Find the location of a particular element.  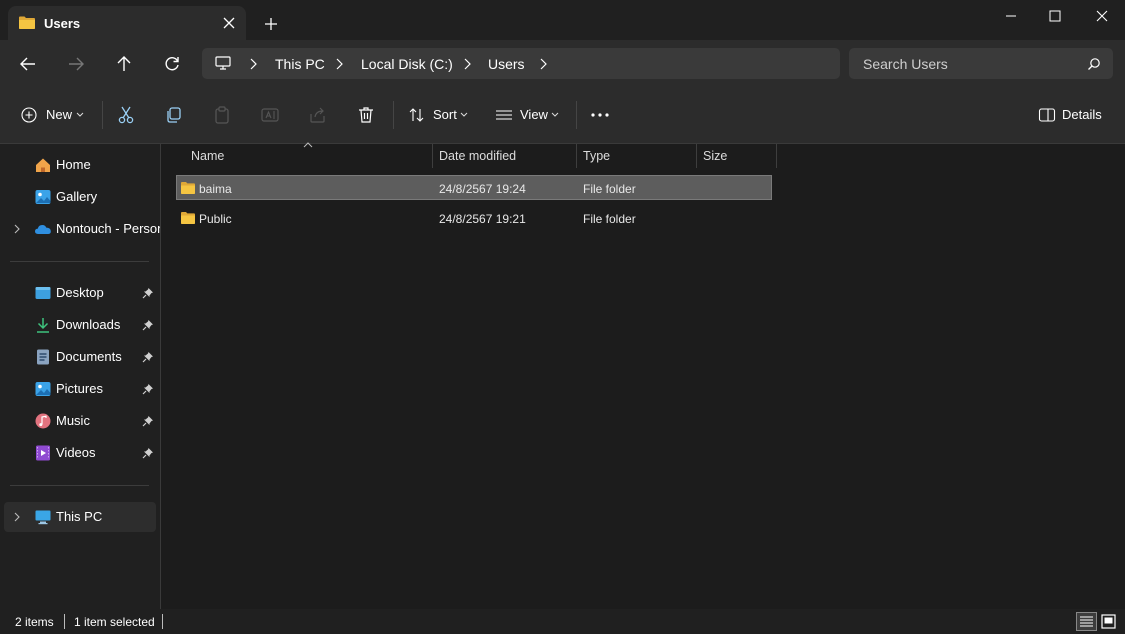

details-view-icon is located at coordinates (1086, 621).